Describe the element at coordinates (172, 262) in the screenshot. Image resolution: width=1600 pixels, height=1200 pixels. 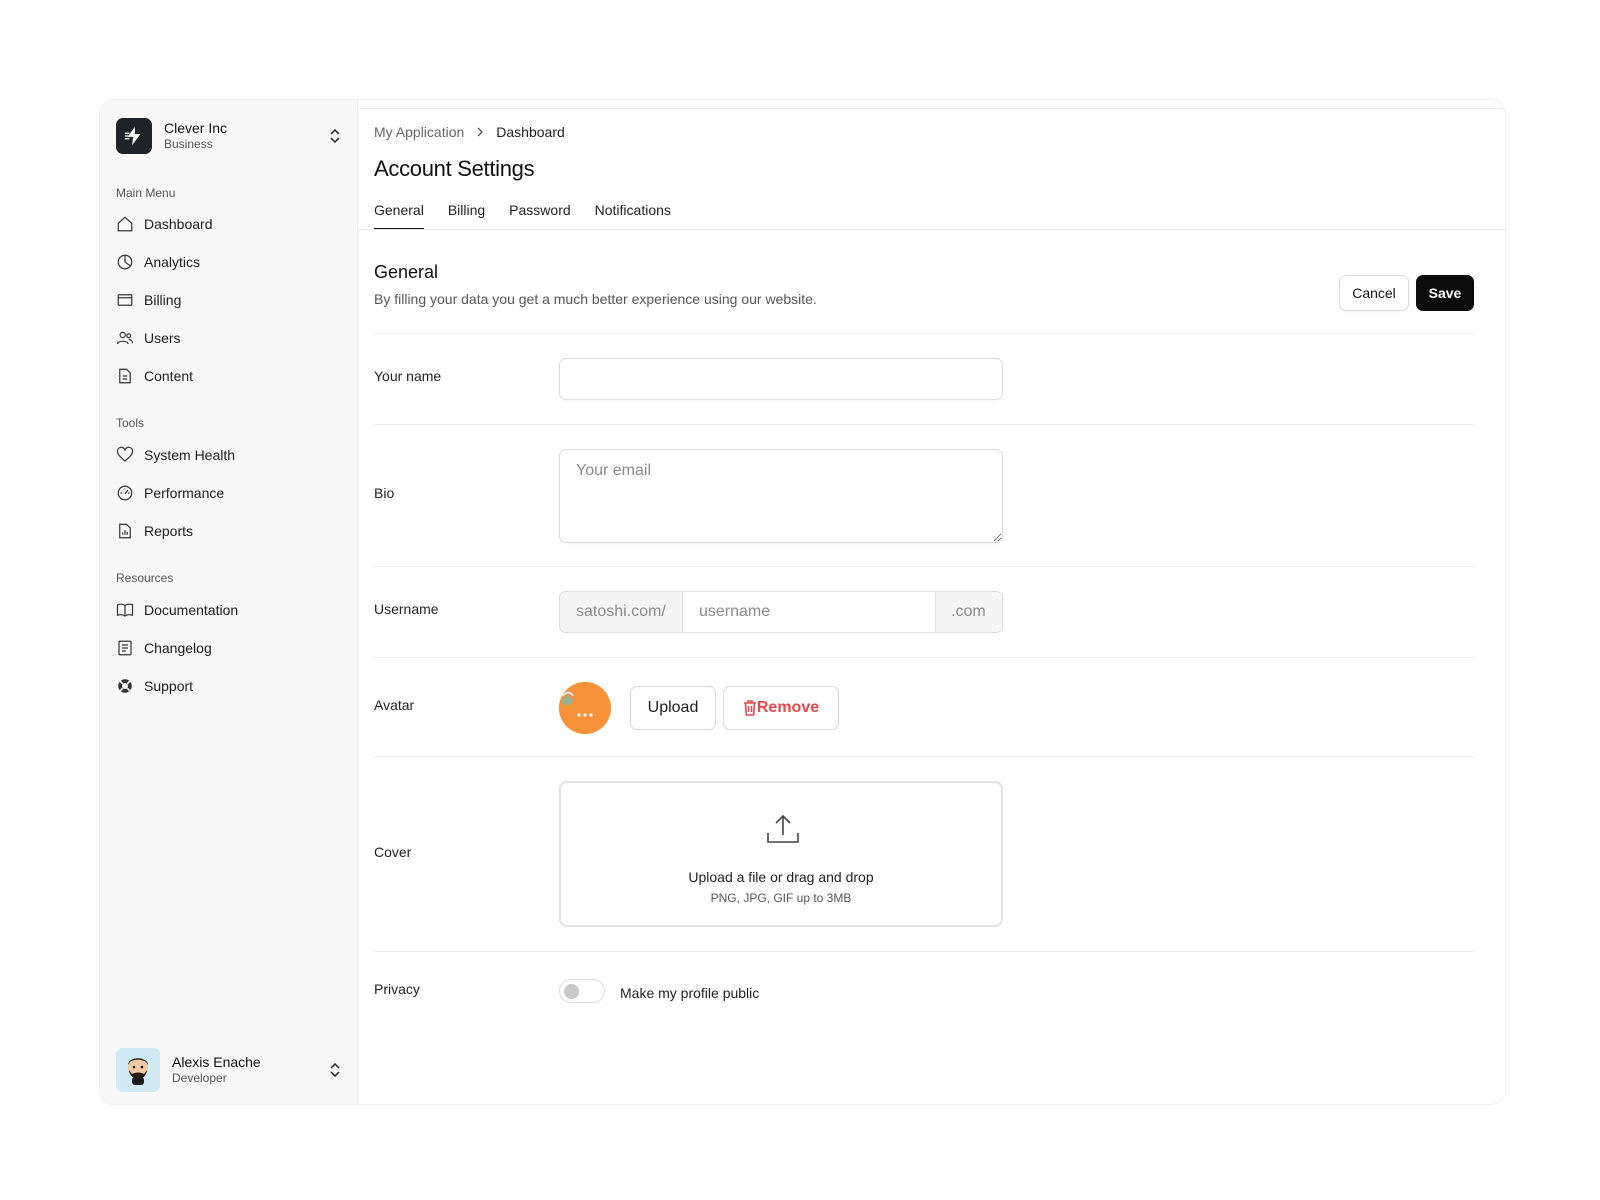
I see `sidebar-item-label: Analytics` at that location.